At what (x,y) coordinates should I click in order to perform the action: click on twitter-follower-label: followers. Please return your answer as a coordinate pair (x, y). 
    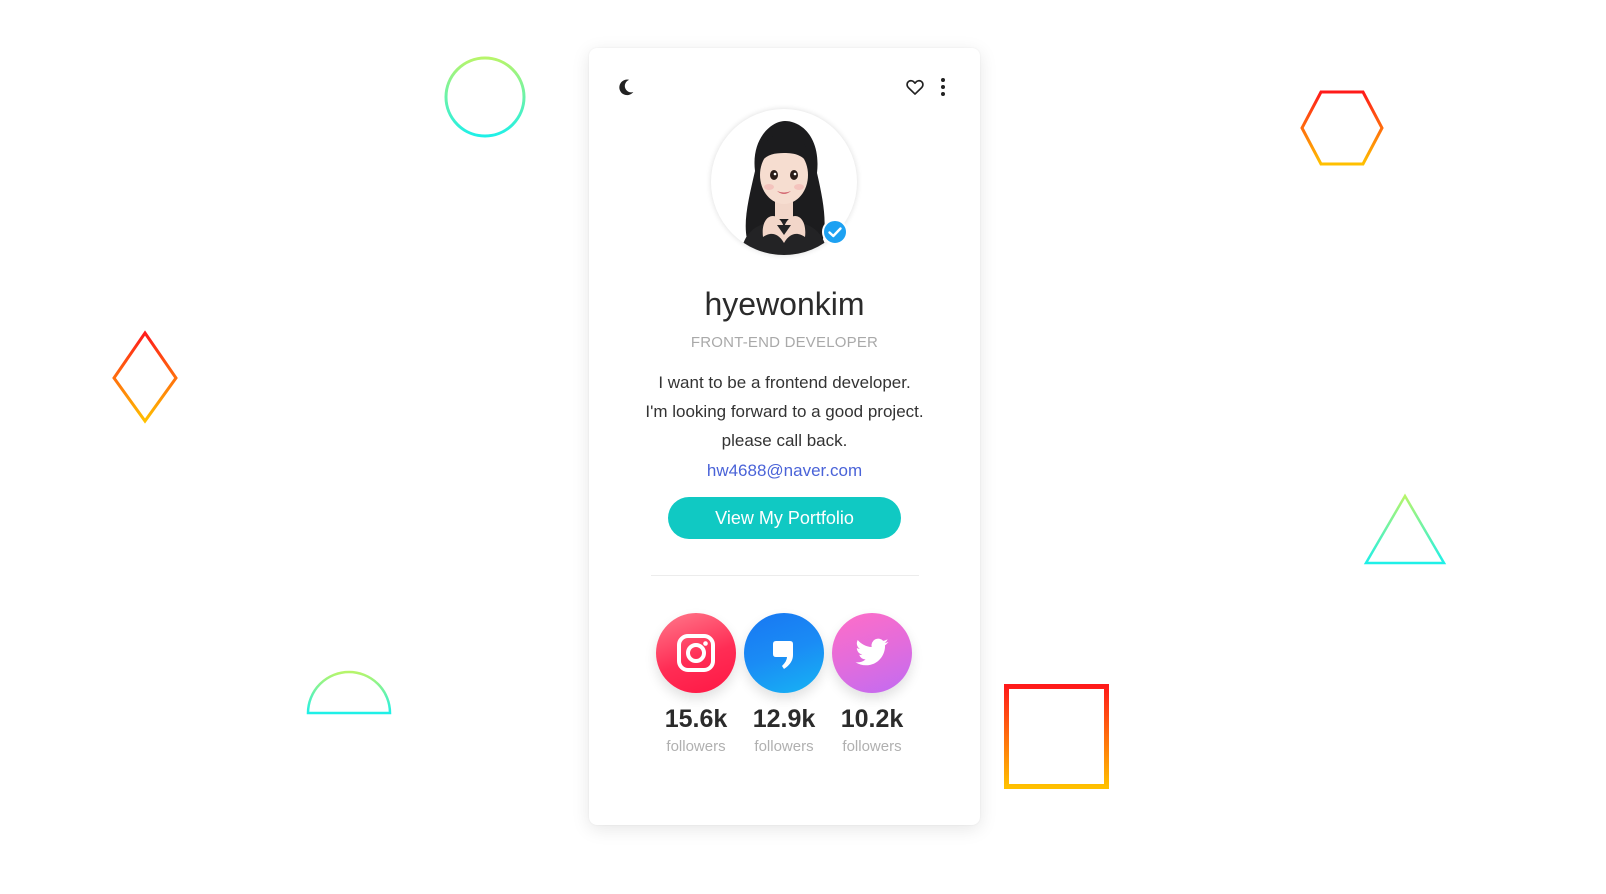
    Looking at the image, I should click on (872, 746).